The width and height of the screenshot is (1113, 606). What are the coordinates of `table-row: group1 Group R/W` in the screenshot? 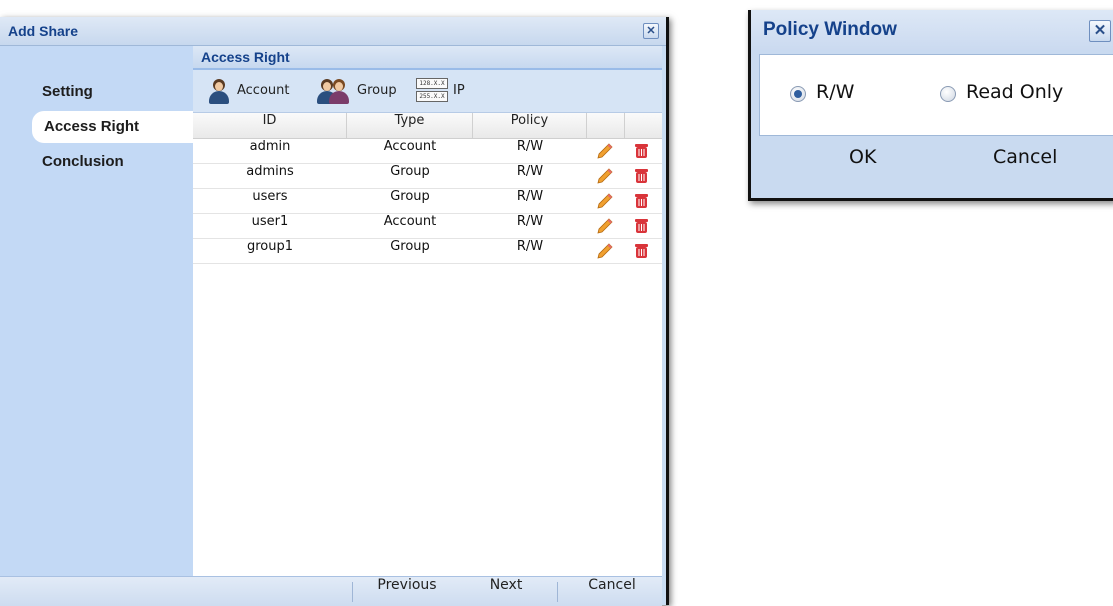 It's located at (427, 251).